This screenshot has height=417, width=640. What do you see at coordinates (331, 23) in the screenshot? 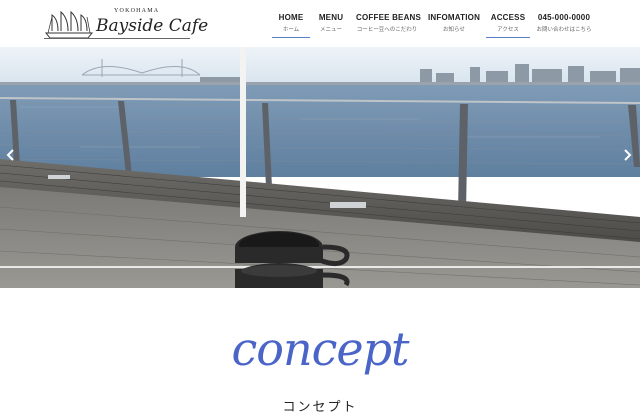
I see `nav-item-menu: MENU メニュー` at bounding box center [331, 23].